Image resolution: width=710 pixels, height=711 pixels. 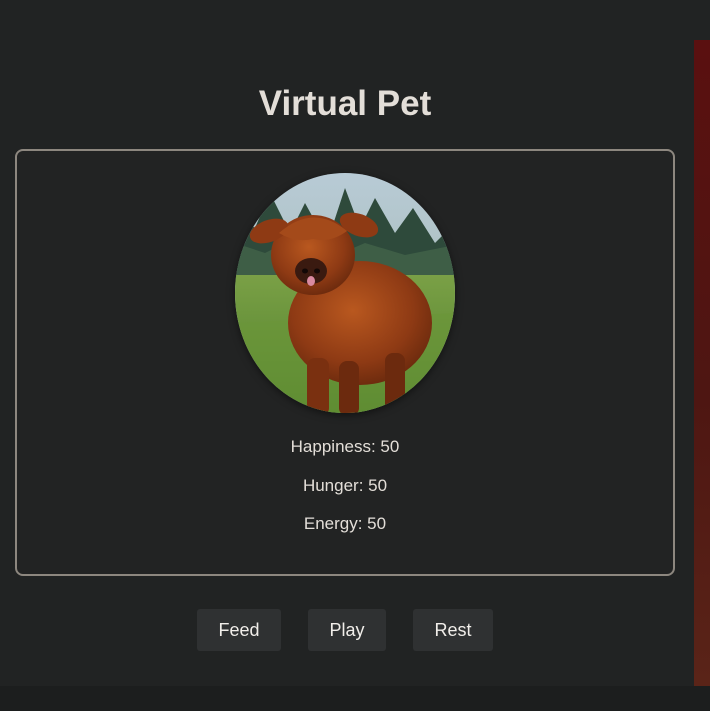 What do you see at coordinates (345, 103) in the screenshot?
I see `page-title: Virtual Pet` at bounding box center [345, 103].